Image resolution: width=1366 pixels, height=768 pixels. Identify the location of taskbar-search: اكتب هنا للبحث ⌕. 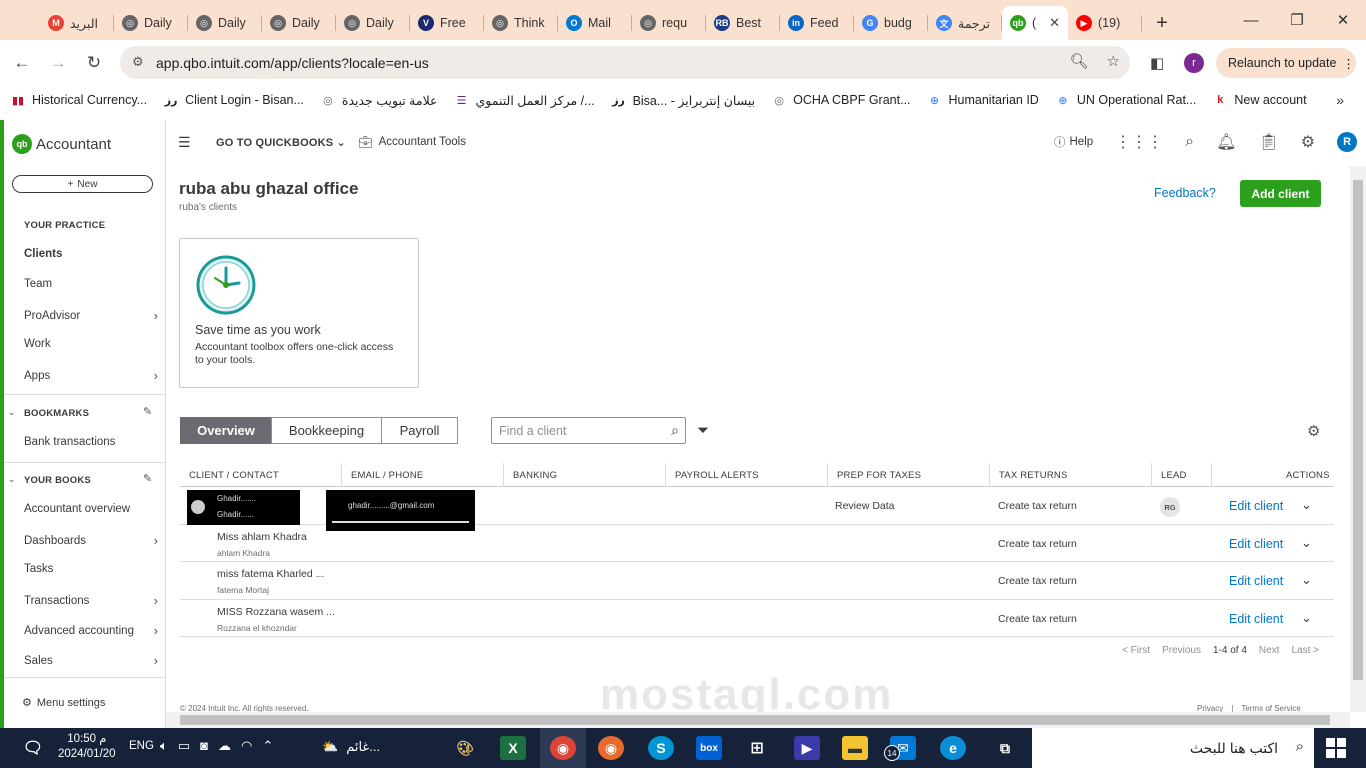
(1173, 748).